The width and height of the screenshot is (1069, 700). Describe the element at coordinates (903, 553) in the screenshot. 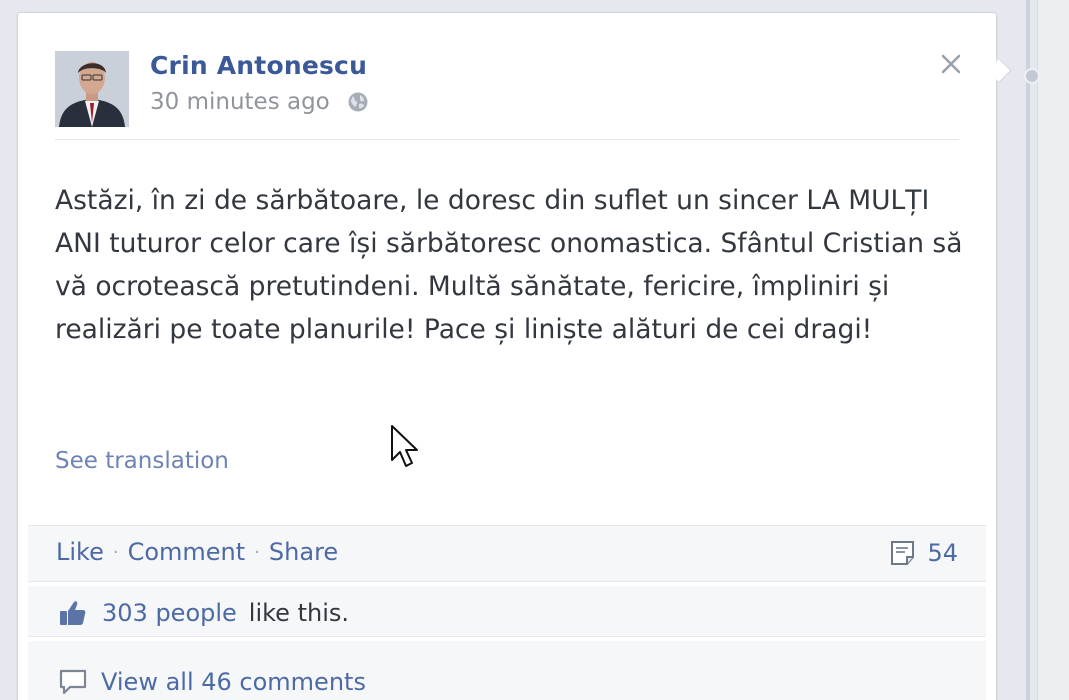

I see `comment-bubble-icon` at that location.